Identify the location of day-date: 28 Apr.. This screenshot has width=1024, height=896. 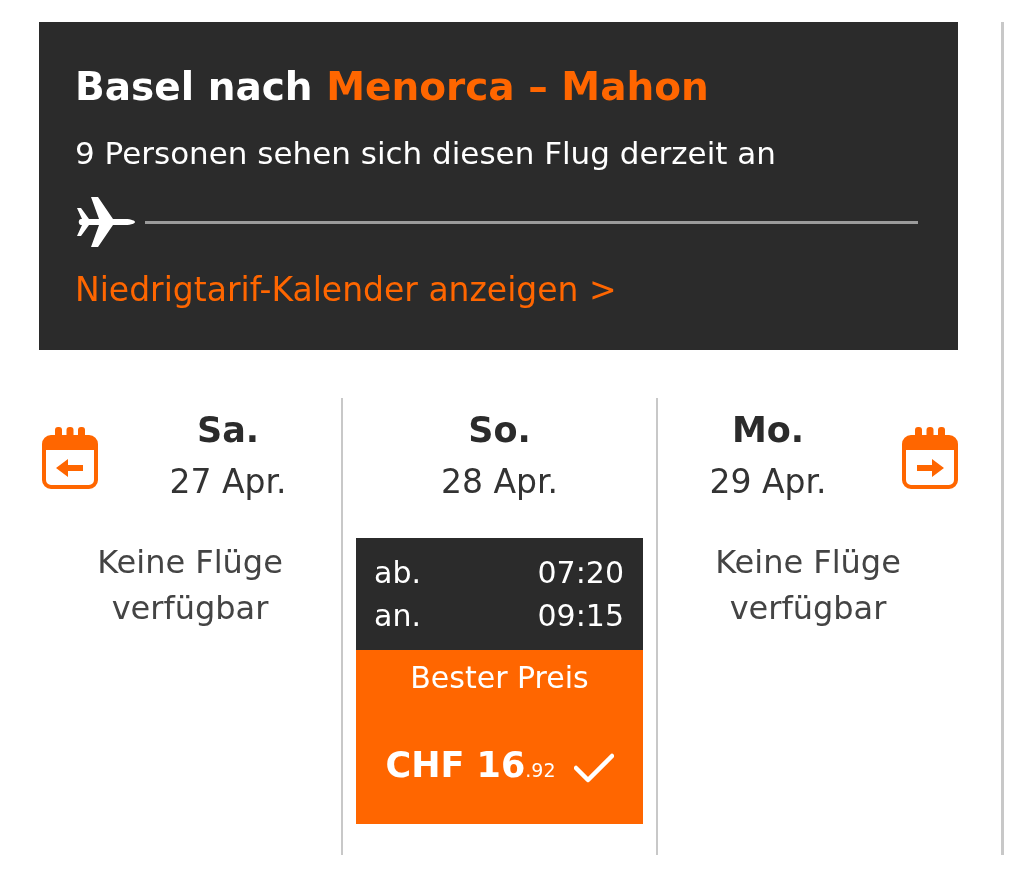
(499, 482).